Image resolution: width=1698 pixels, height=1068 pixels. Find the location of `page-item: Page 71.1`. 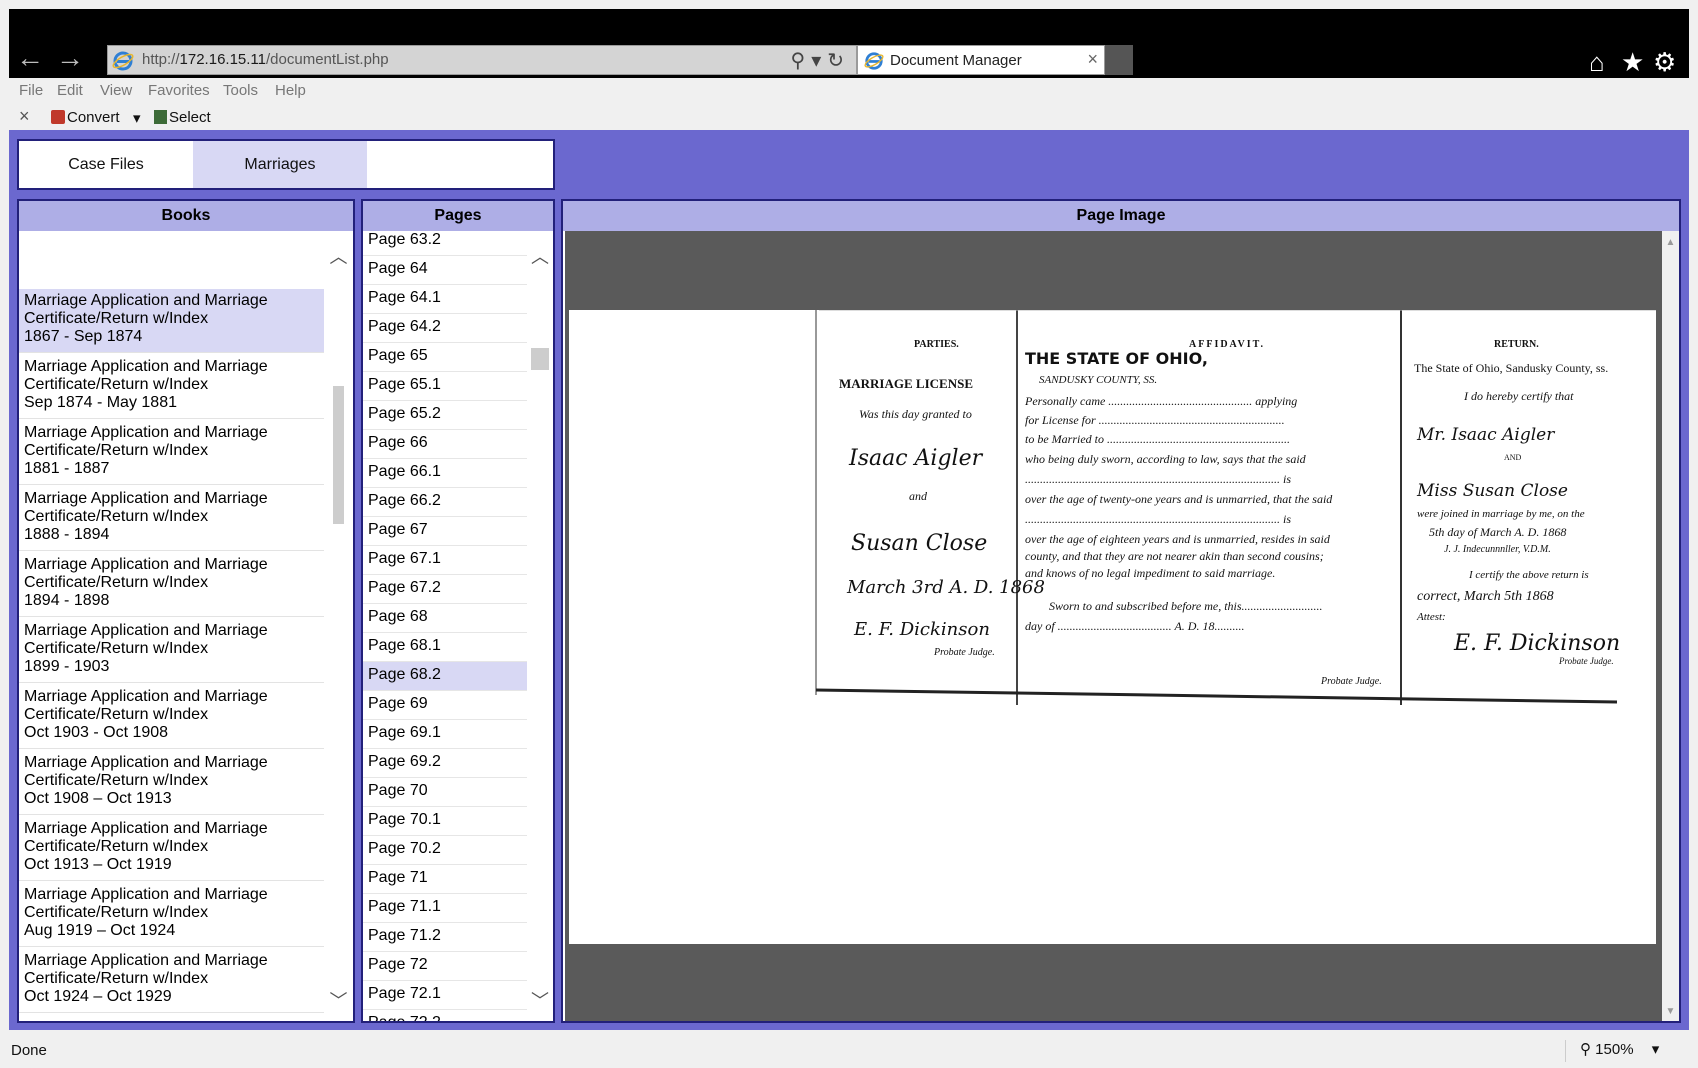

page-item: Page 71.1 is located at coordinates (445, 908).